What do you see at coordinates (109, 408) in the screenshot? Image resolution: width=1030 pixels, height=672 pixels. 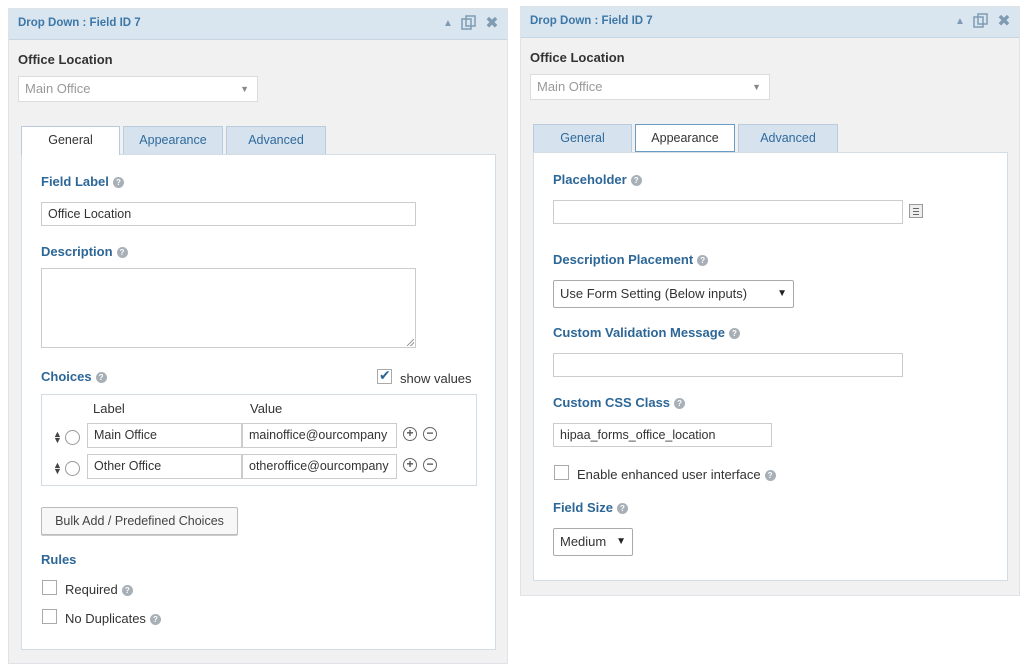 I see `choices-col-label: Label` at bounding box center [109, 408].